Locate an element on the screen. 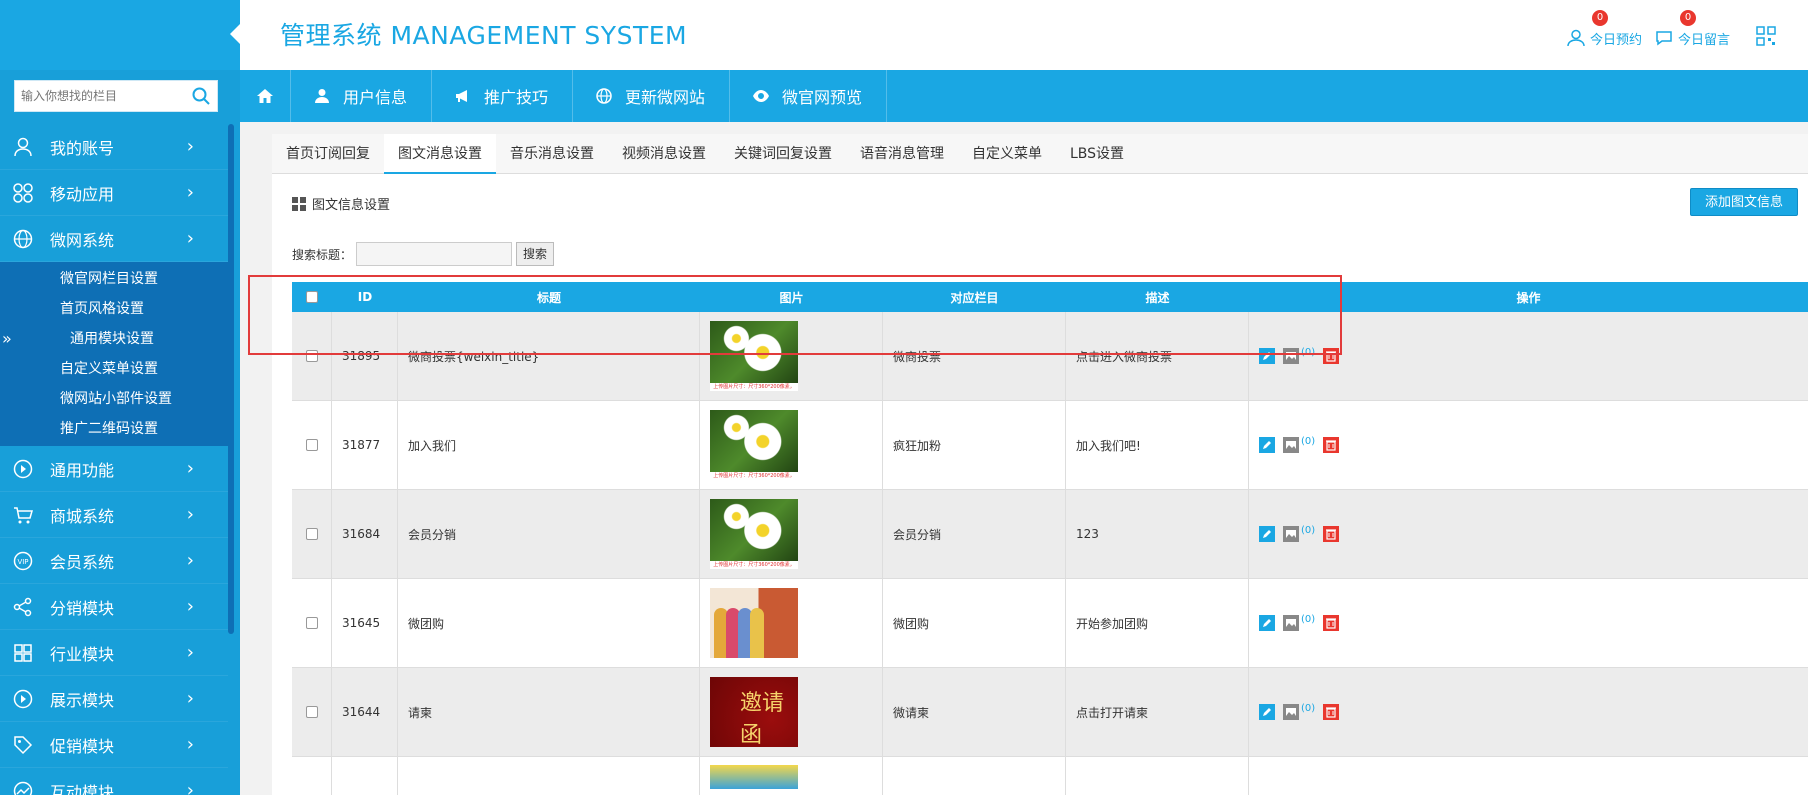 The image size is (1808, 795). nav-site-preview: 微官网预览 is located at coordinates (809, 96).